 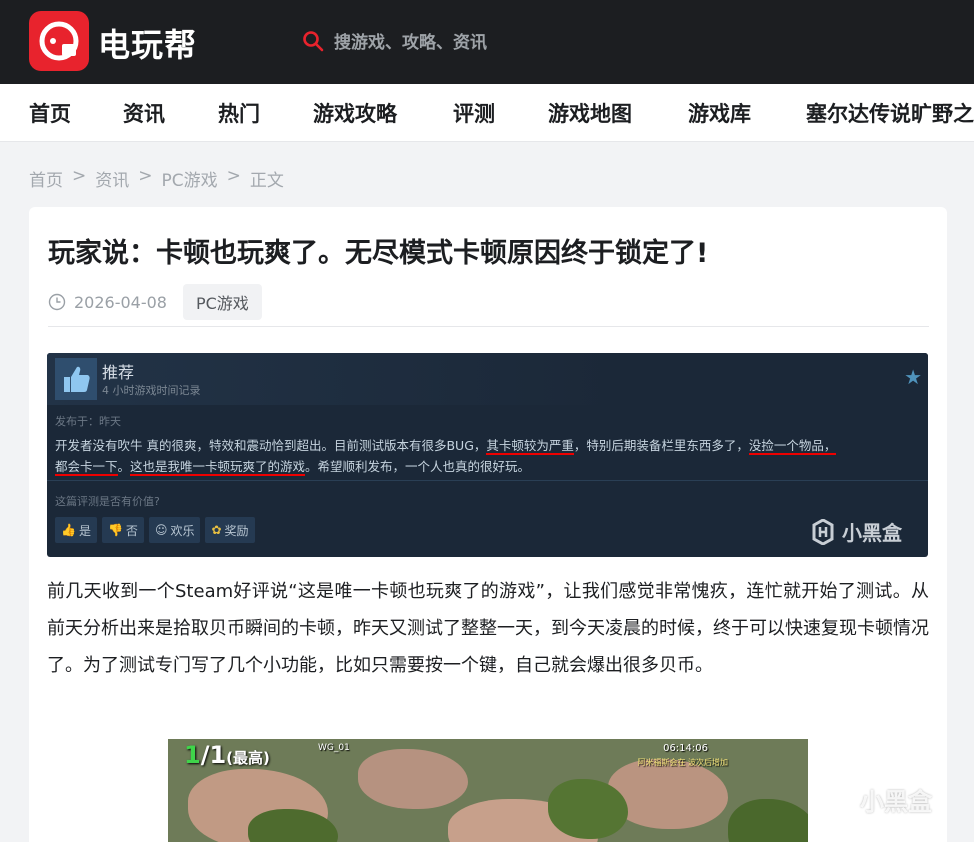 I want to click on vote-no-button: 👎 否, so click(x=122, y=530).